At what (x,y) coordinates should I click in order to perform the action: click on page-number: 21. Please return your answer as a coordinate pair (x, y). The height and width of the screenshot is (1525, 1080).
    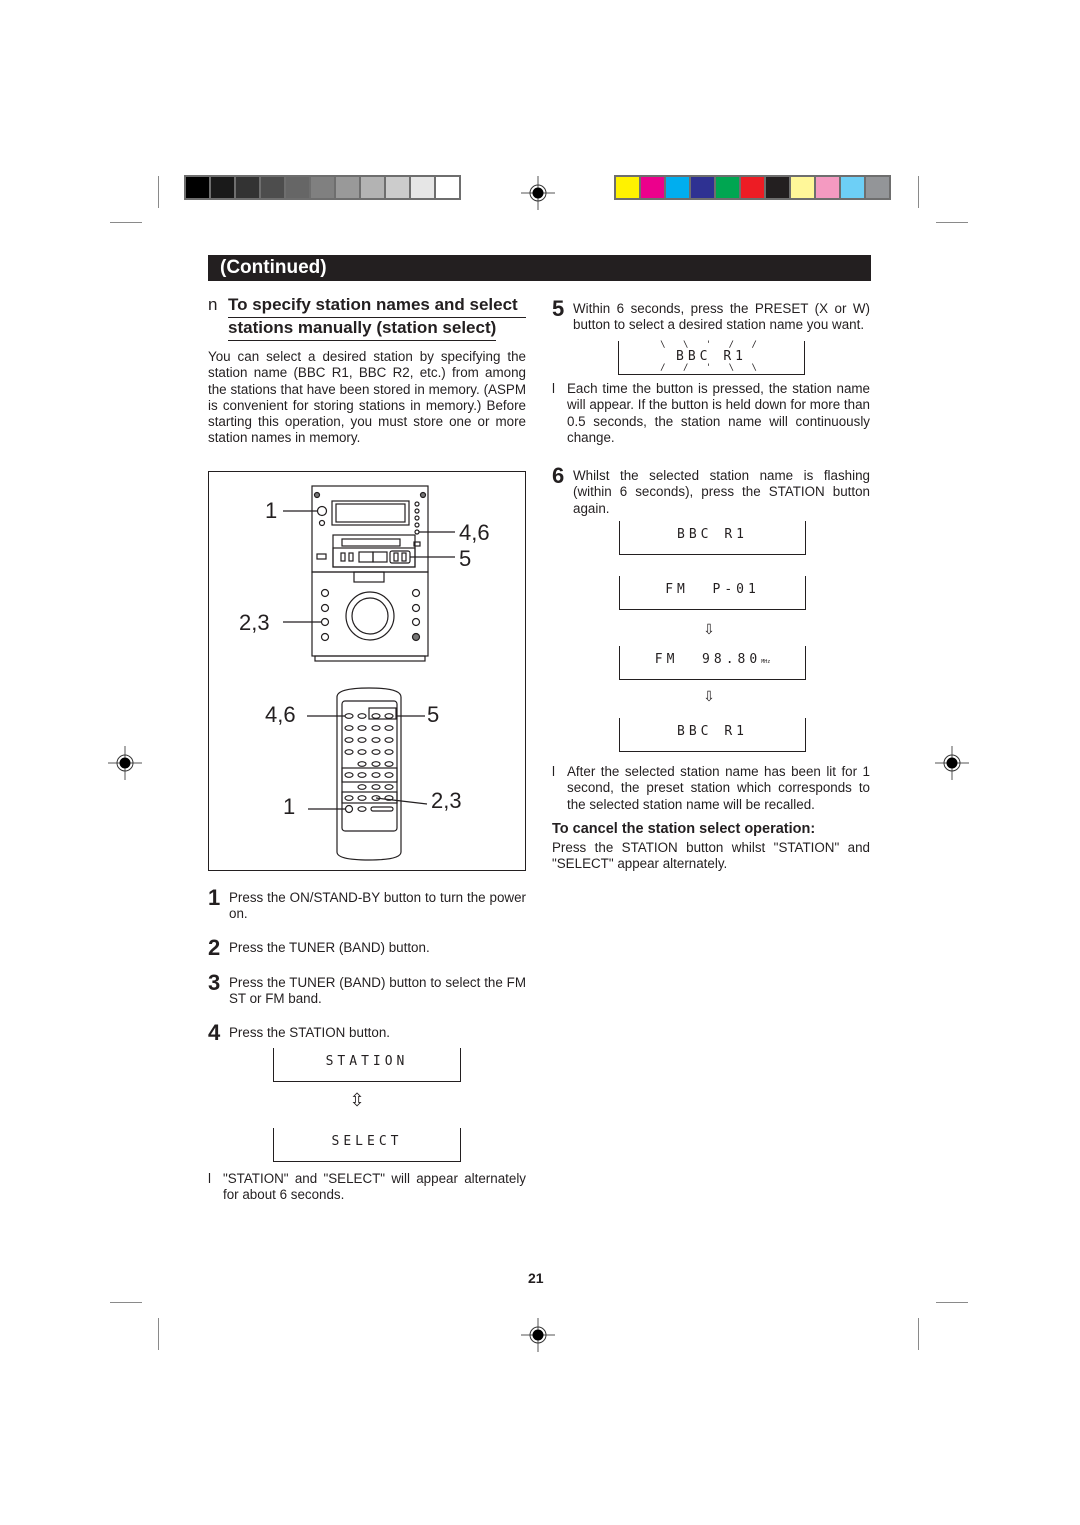
    Looking at the image, I should click on (536, 1278).